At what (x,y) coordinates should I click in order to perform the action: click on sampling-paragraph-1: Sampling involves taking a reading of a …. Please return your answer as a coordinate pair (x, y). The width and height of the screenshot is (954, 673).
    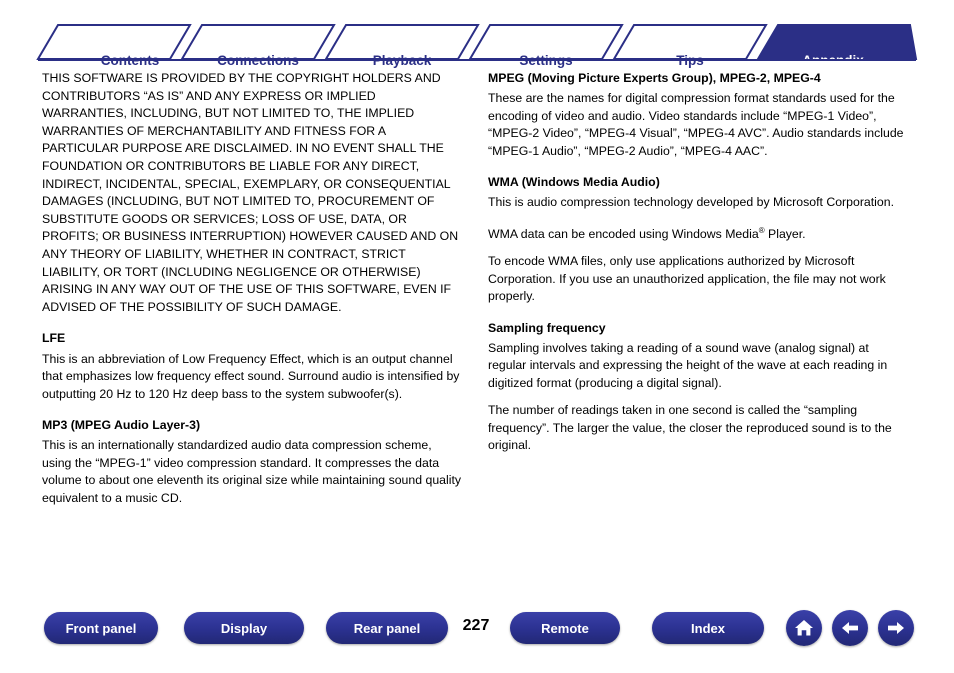
    Looking at the image, I should click on (688, 365).